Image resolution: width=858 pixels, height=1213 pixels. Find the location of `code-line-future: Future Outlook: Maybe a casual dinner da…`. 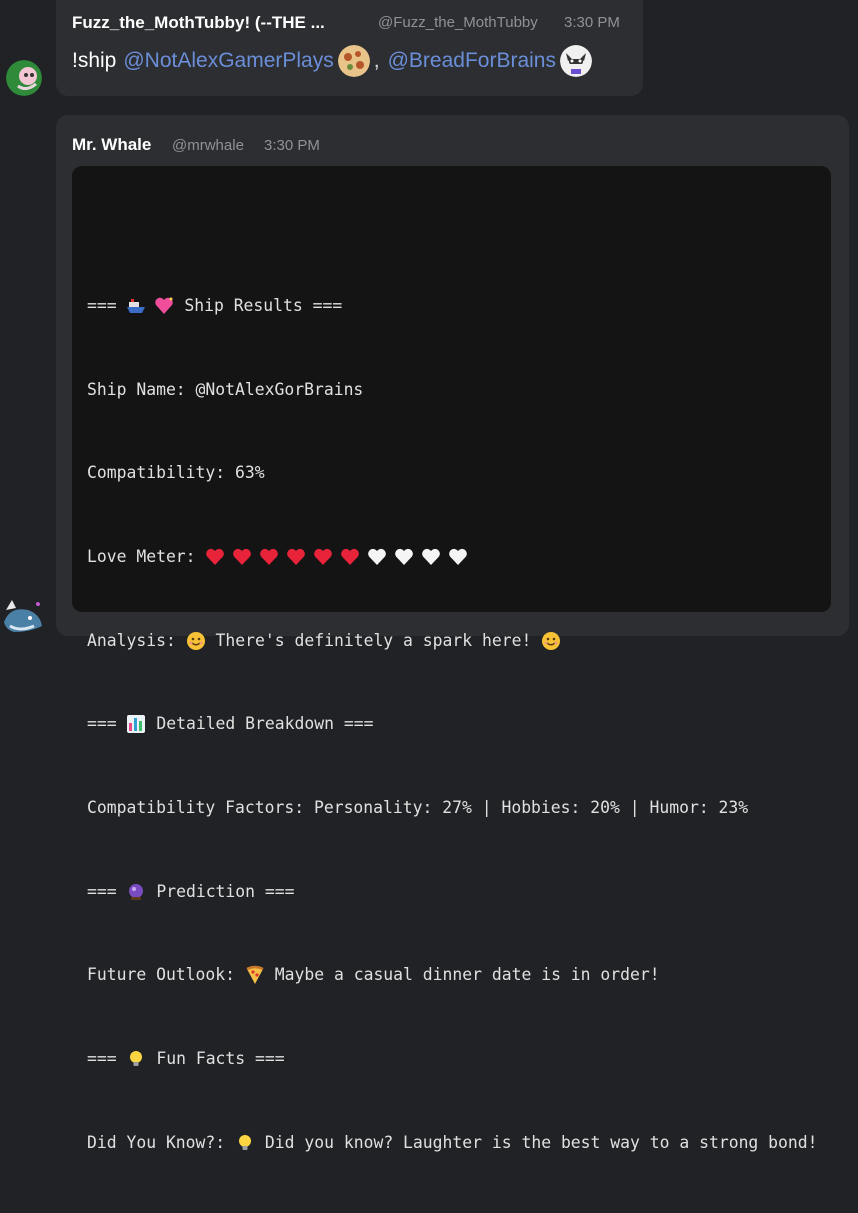

code-line-future: Future Outlook: Maybe a casual dinner da… is located at coordinates (373, 975).